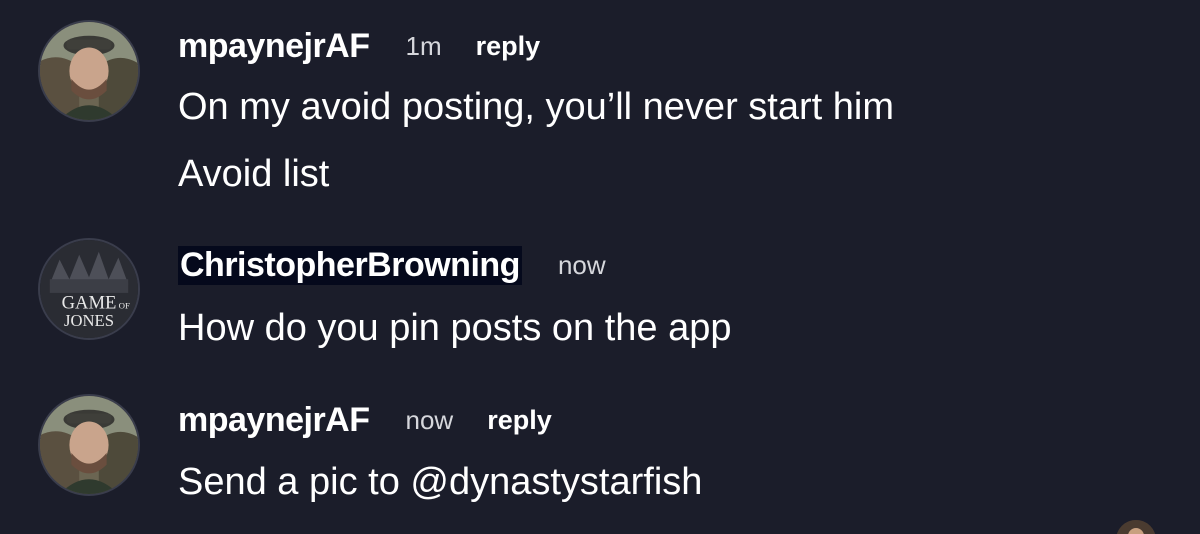  Describe the element at coordinates (350, 265) in the screenshot. I see `username: ChristopherBrowning` at that location.